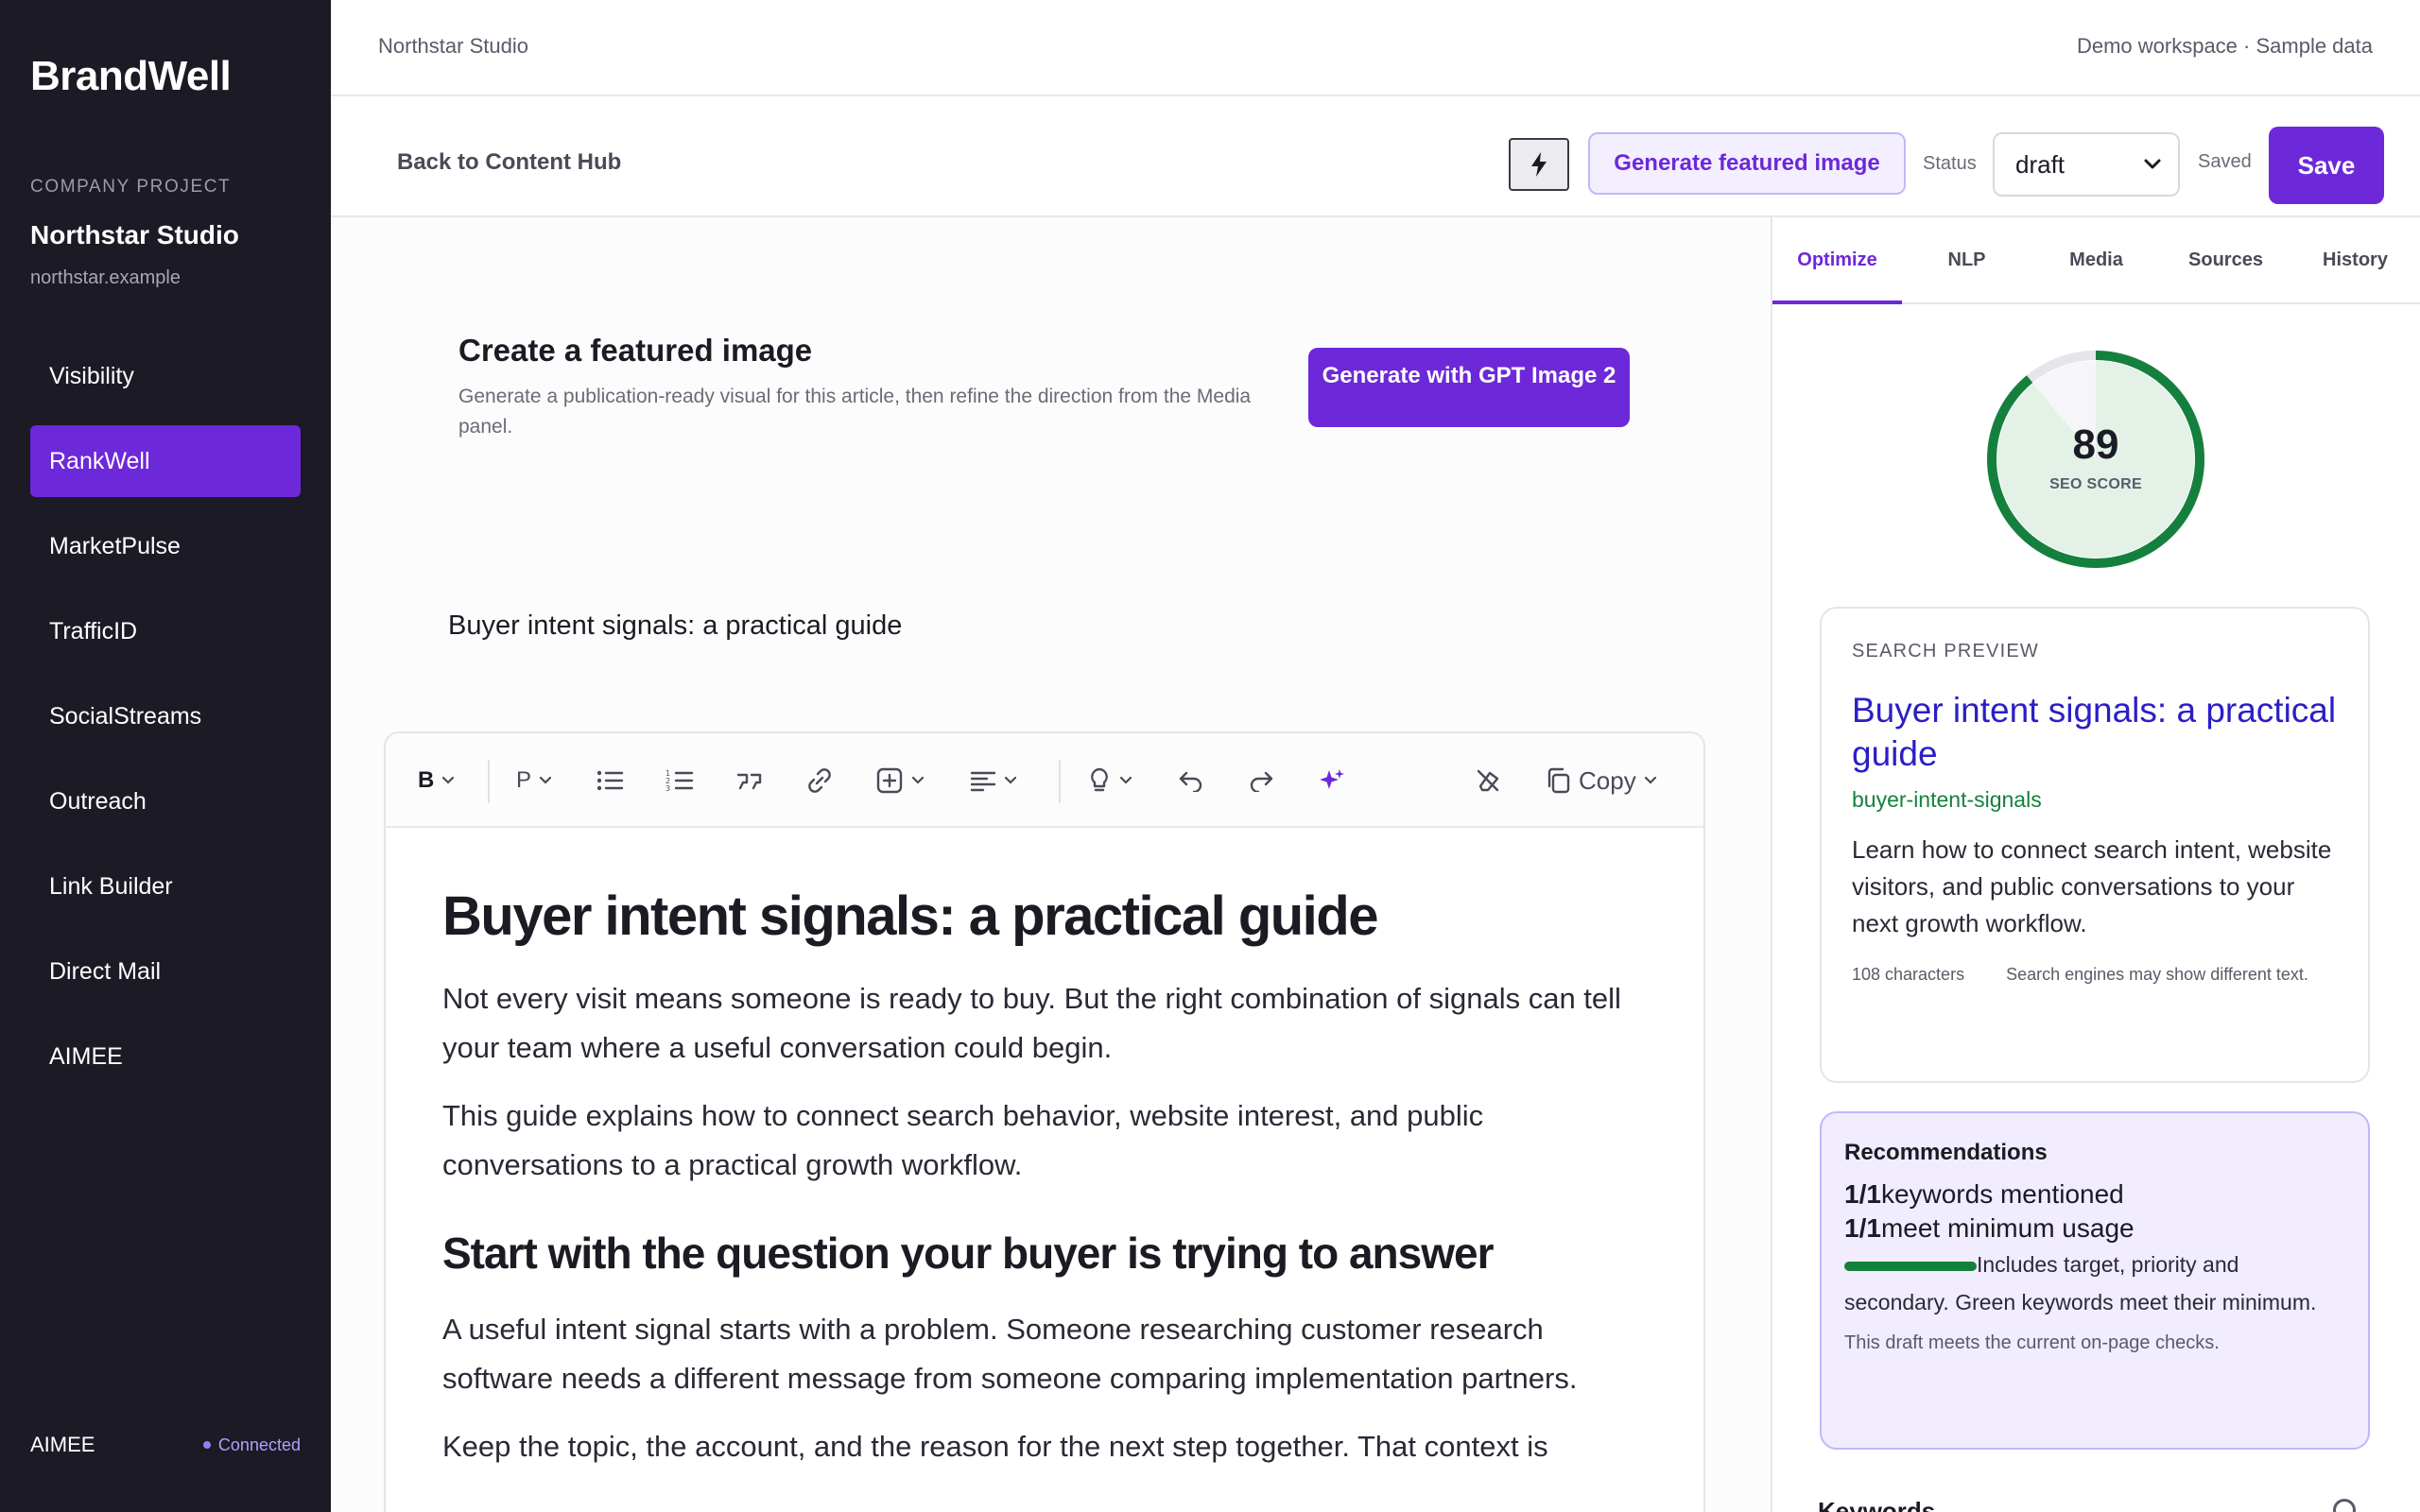  I want to click on quick-action-button, so click(1539, 164).